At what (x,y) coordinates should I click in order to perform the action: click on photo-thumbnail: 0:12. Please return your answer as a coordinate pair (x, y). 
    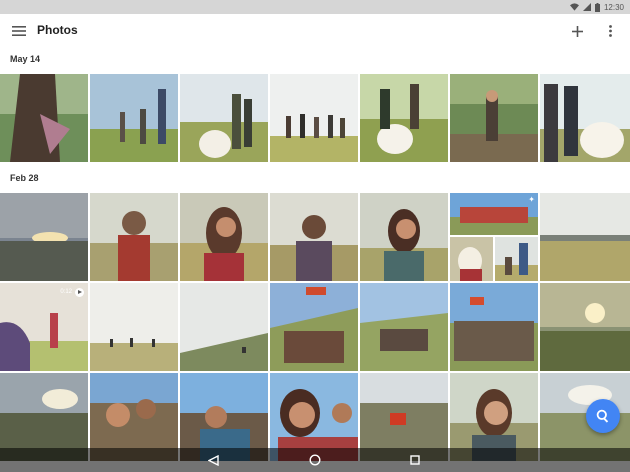
    Looking at the image, I should click on (44, 327).